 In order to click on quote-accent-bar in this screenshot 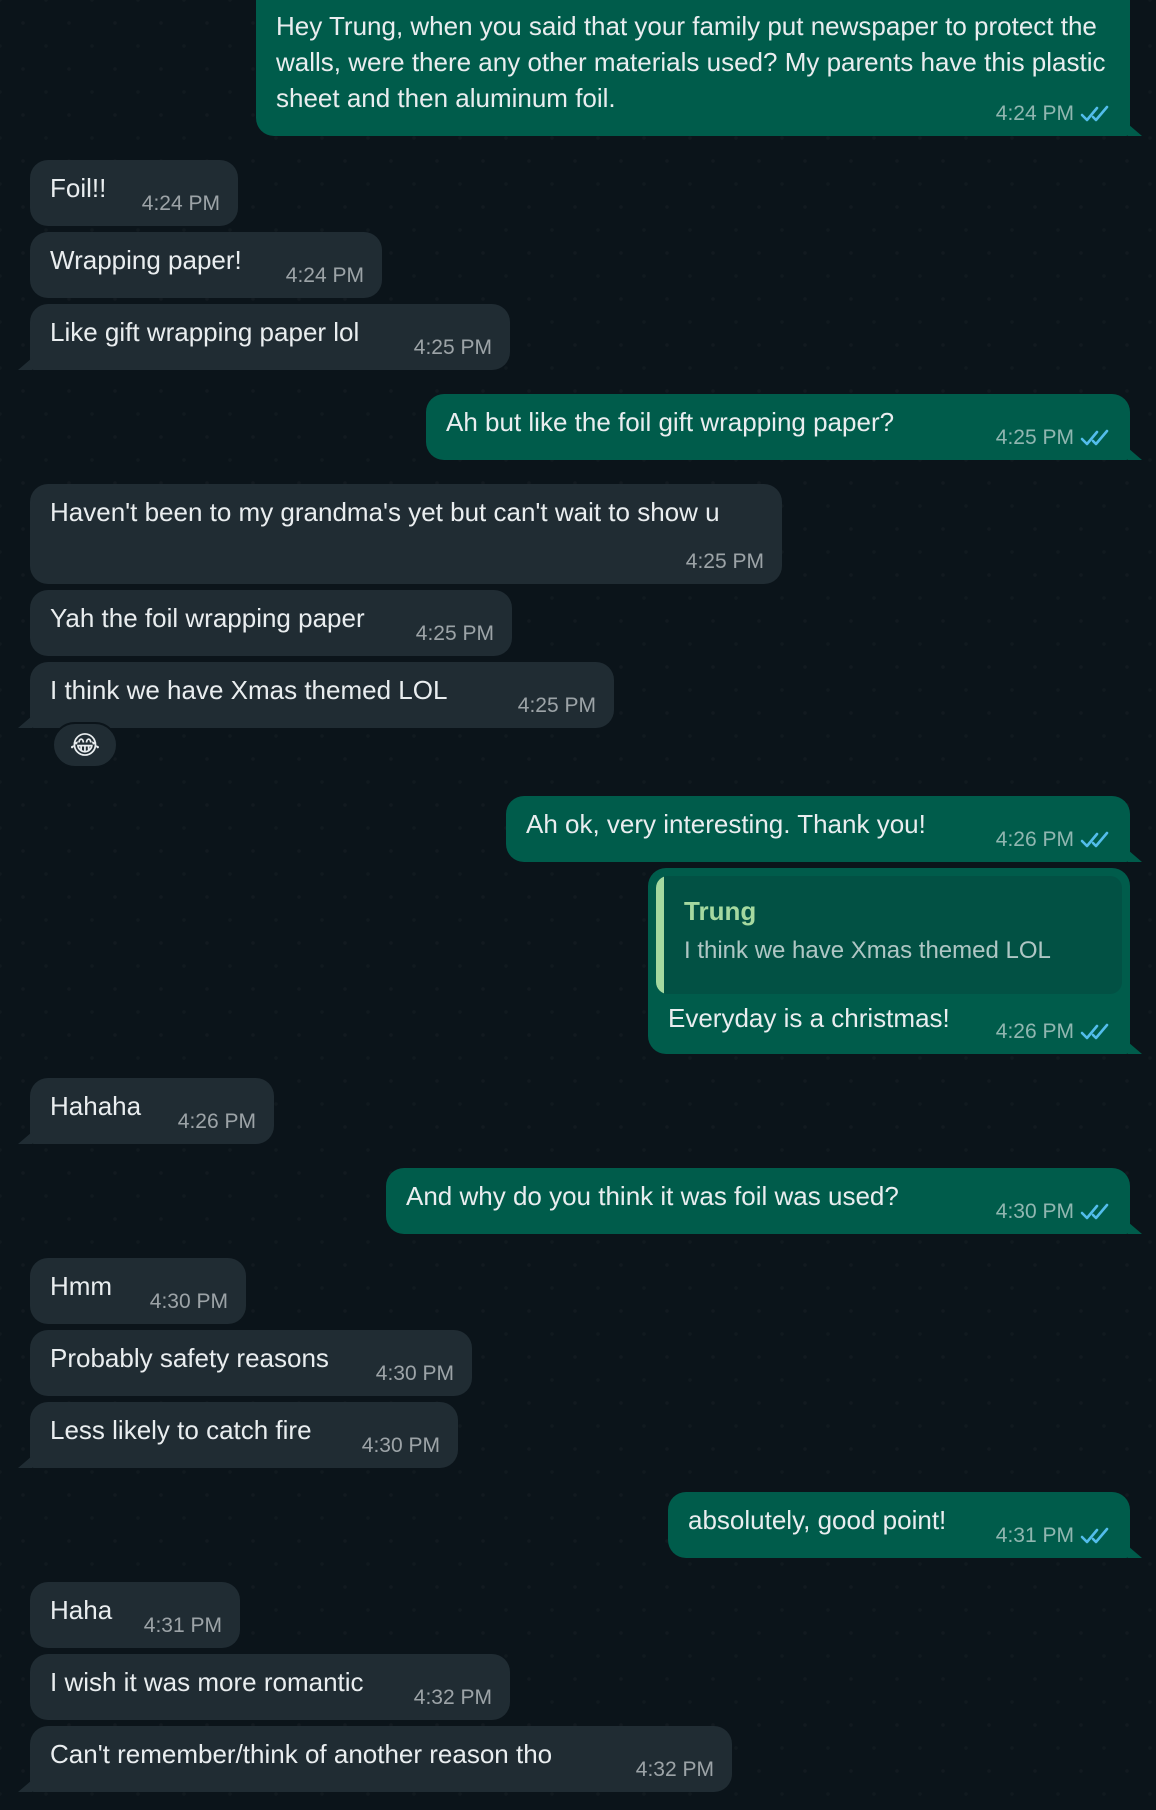, I will do `click(660, 935)`.